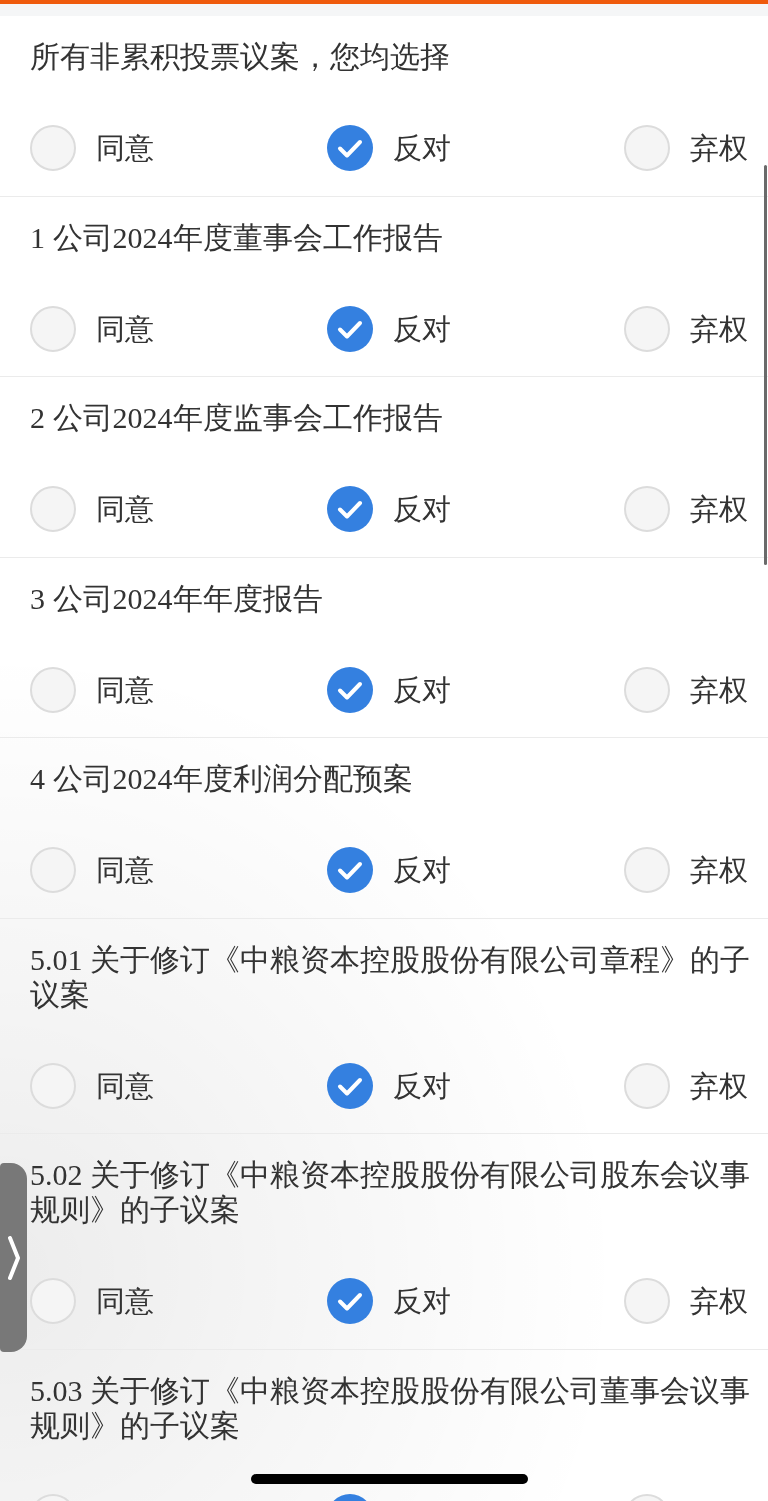 This screenshot has height=1501, width=768. I want to click on proposal-title: 4 公司2024年度利润分配预案, so click(221, 778).